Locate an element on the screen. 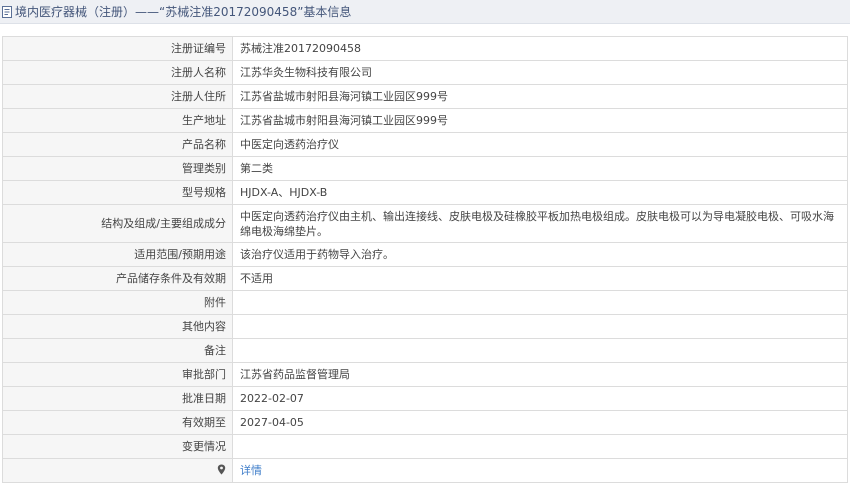 Image resolution: width=850 pixels, height=500 pixels. table-row: 型号规格 HJDX-A、HJDX-B is located at coordinates (425, 192).